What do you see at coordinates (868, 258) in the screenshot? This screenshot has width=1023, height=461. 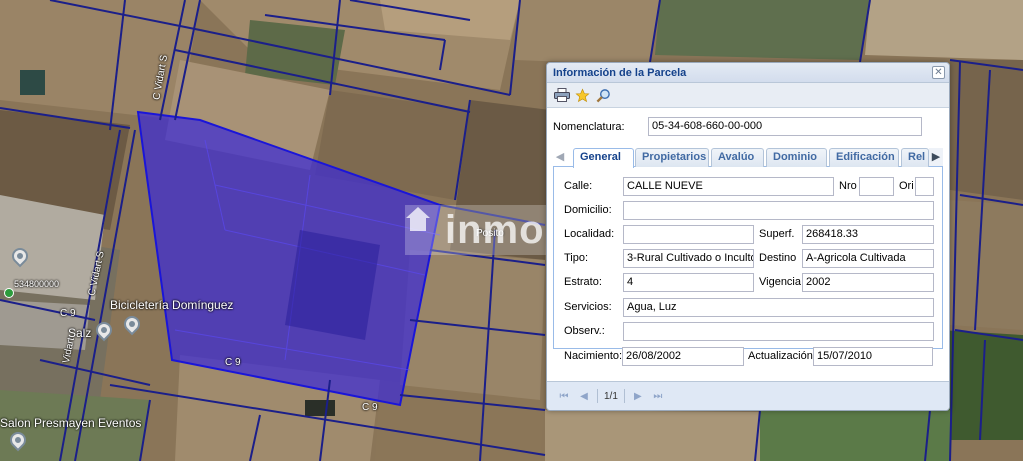 I see `destino-field: A-Agricola Cultivada` at bounding box center [868, 258].